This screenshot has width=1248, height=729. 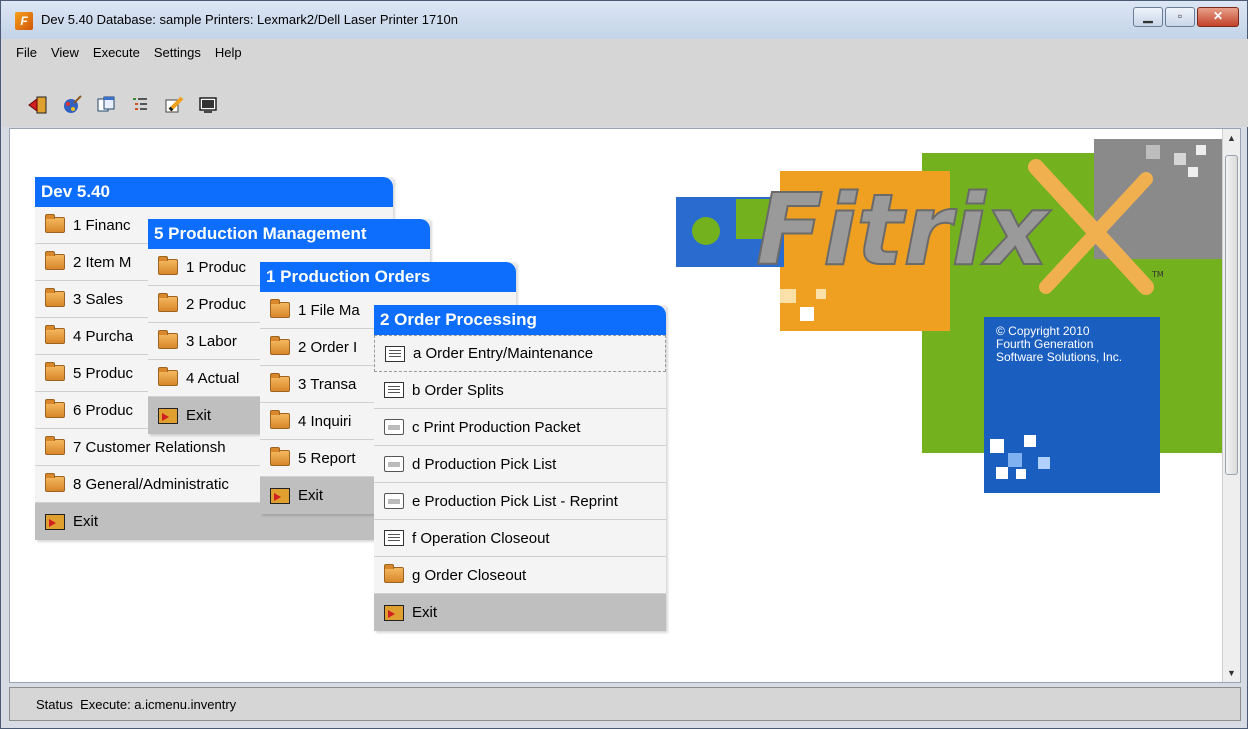 I want to click on menu-item-label: 2 Item M, so click(x=102, y=262).